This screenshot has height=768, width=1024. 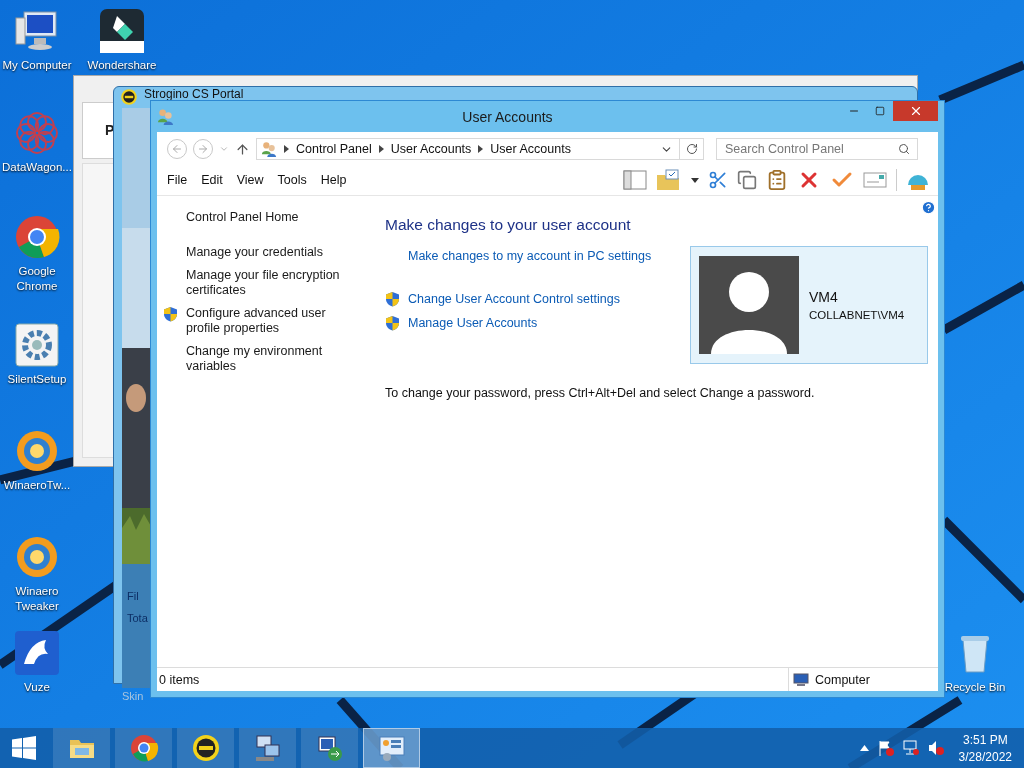 I want to click on zone-label: Computer, so click(x=842, y=679).